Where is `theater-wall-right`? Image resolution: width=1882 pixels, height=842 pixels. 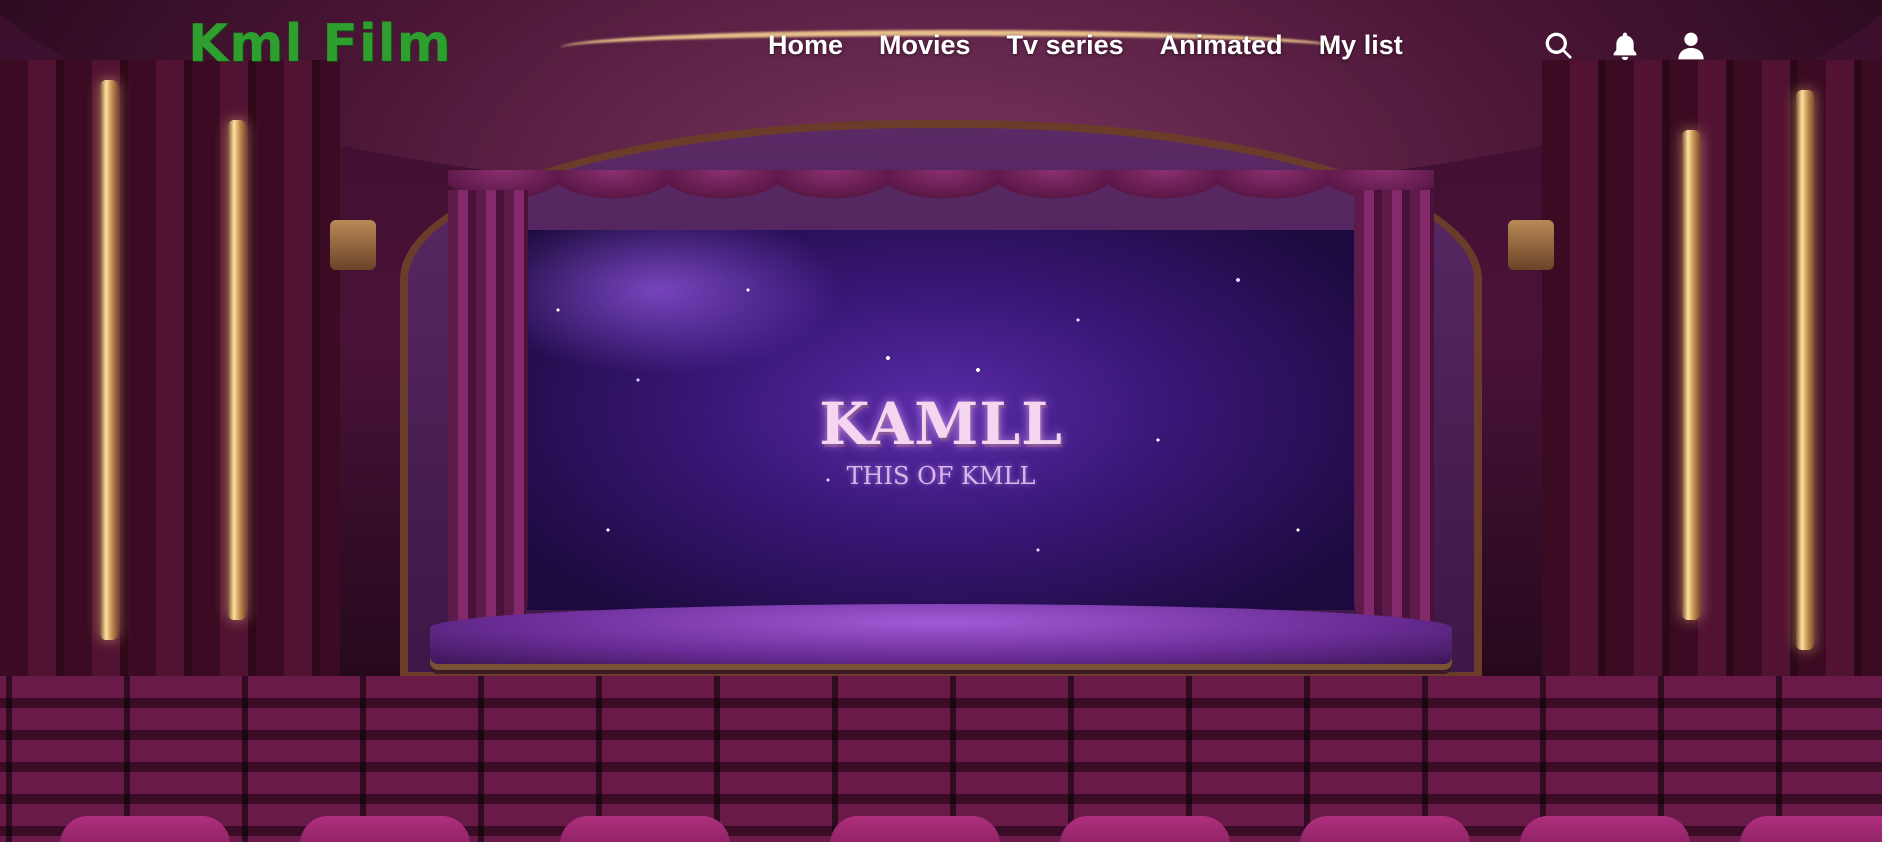
theater-wall-right is located at coordinates (1712, 380).